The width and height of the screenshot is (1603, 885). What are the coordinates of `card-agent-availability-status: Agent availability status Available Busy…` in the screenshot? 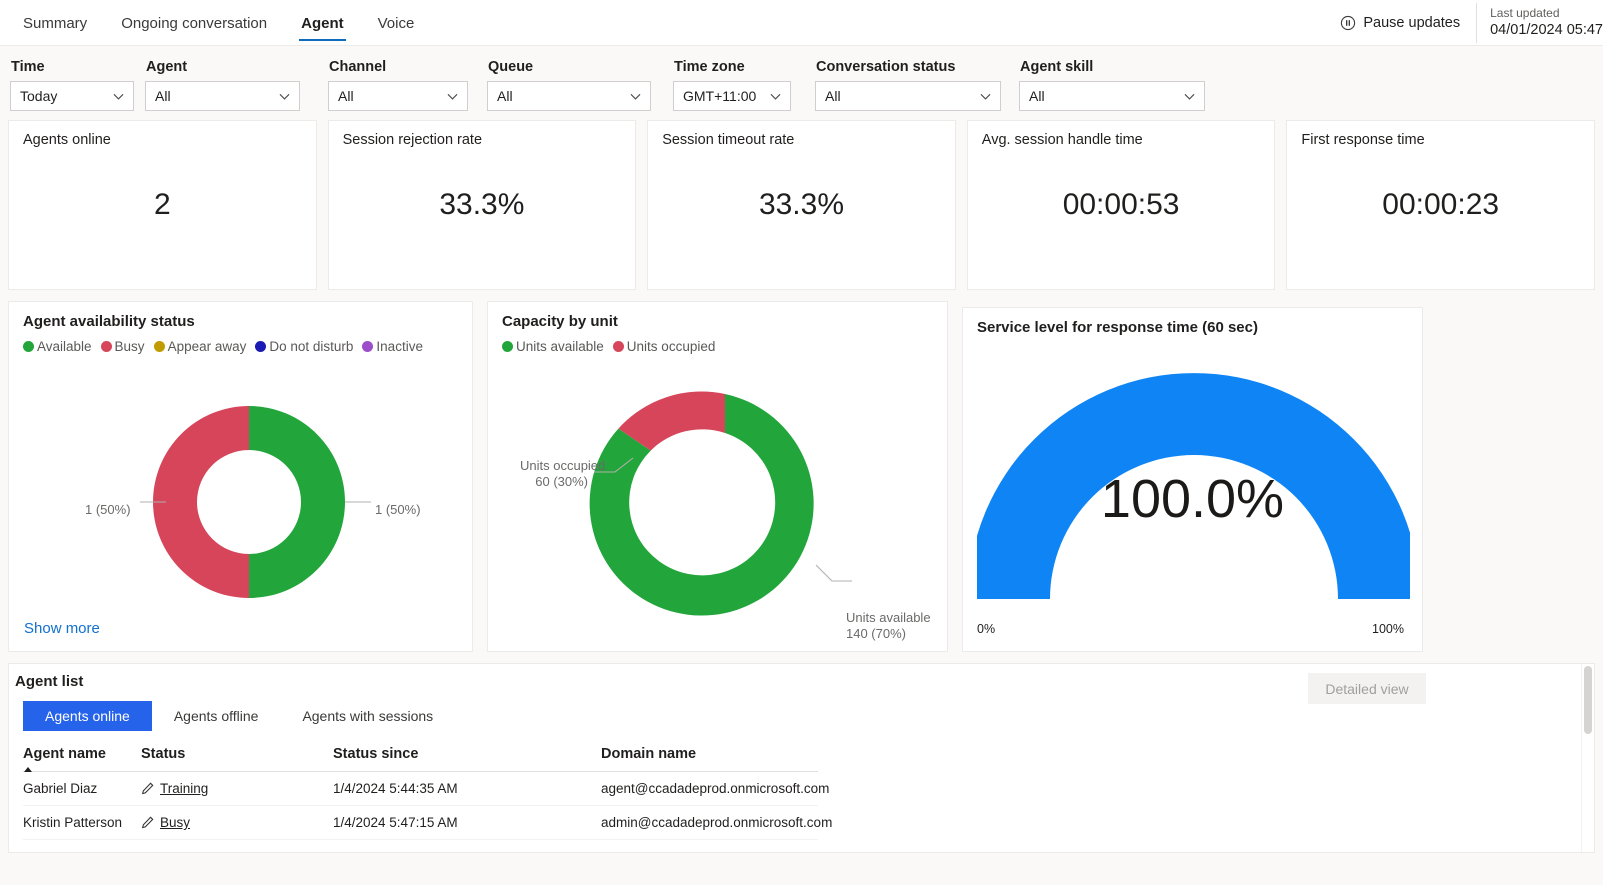 It's located at (240, 476).